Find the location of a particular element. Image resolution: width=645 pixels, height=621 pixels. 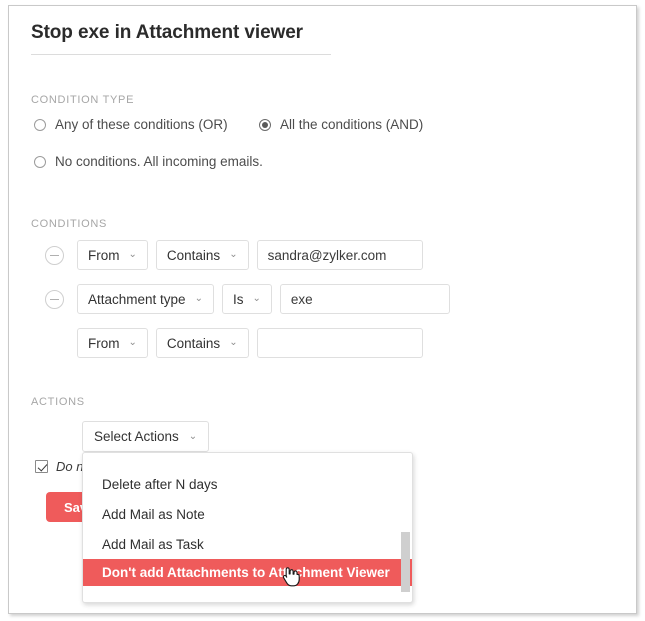

page-title: Stop exe in Attachment viewer is located at coordinates (181, 38).